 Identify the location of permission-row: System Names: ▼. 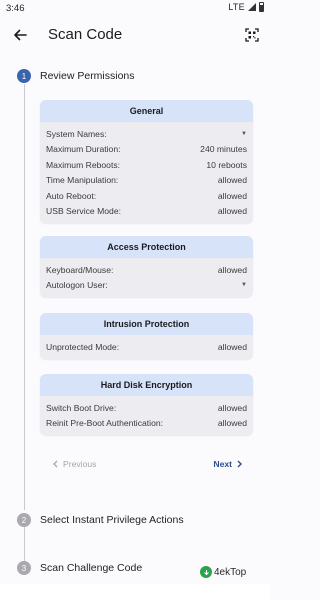
(146, 134).